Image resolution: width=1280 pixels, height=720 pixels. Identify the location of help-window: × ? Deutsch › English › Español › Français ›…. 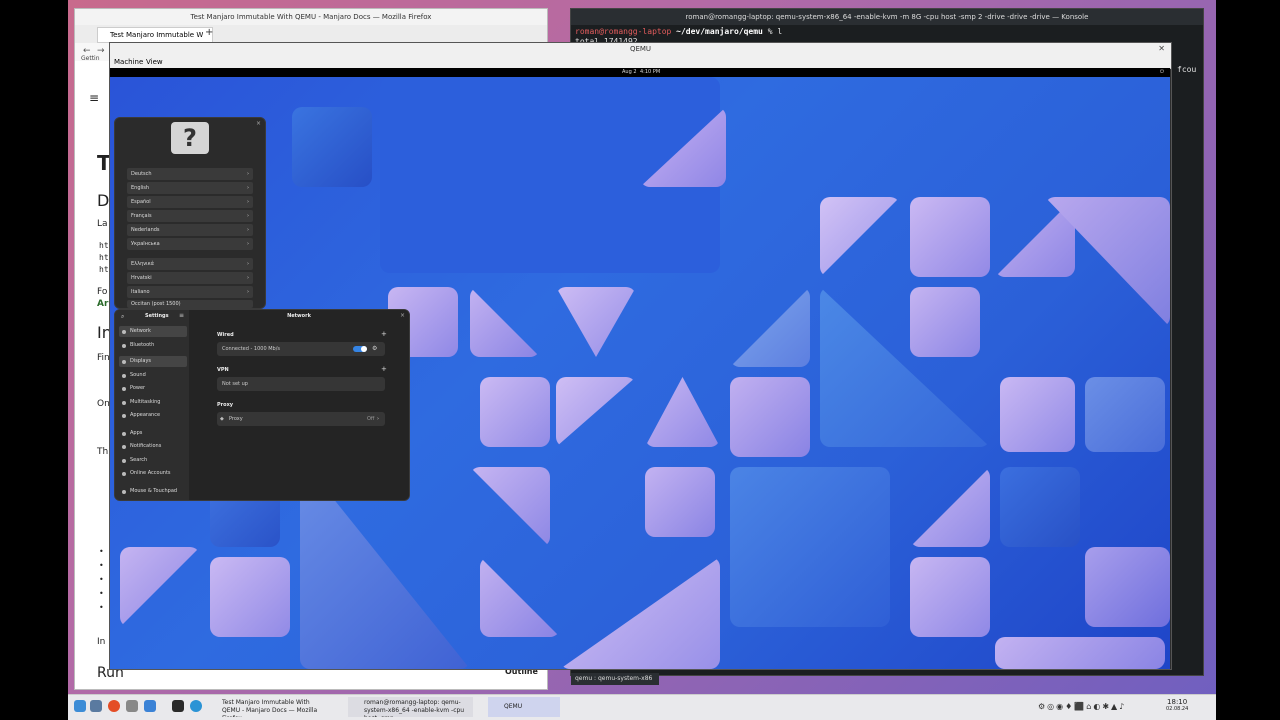
(190, 213).